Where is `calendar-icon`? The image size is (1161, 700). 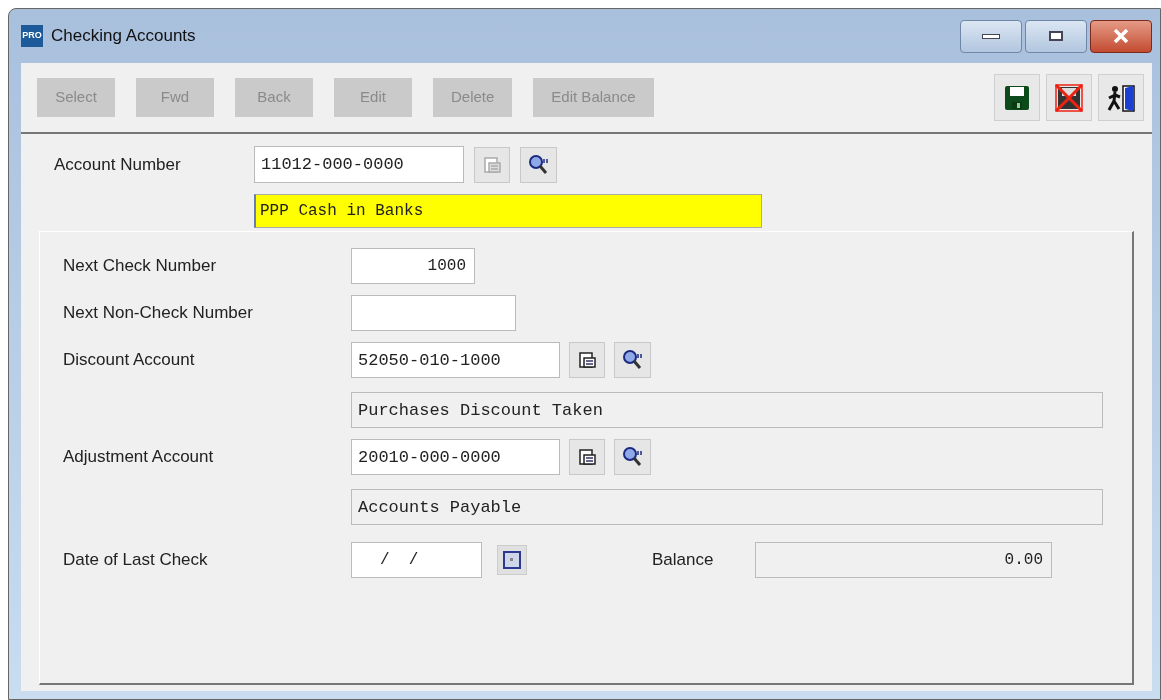 calendar-icon is located at coordinates (512, 560).